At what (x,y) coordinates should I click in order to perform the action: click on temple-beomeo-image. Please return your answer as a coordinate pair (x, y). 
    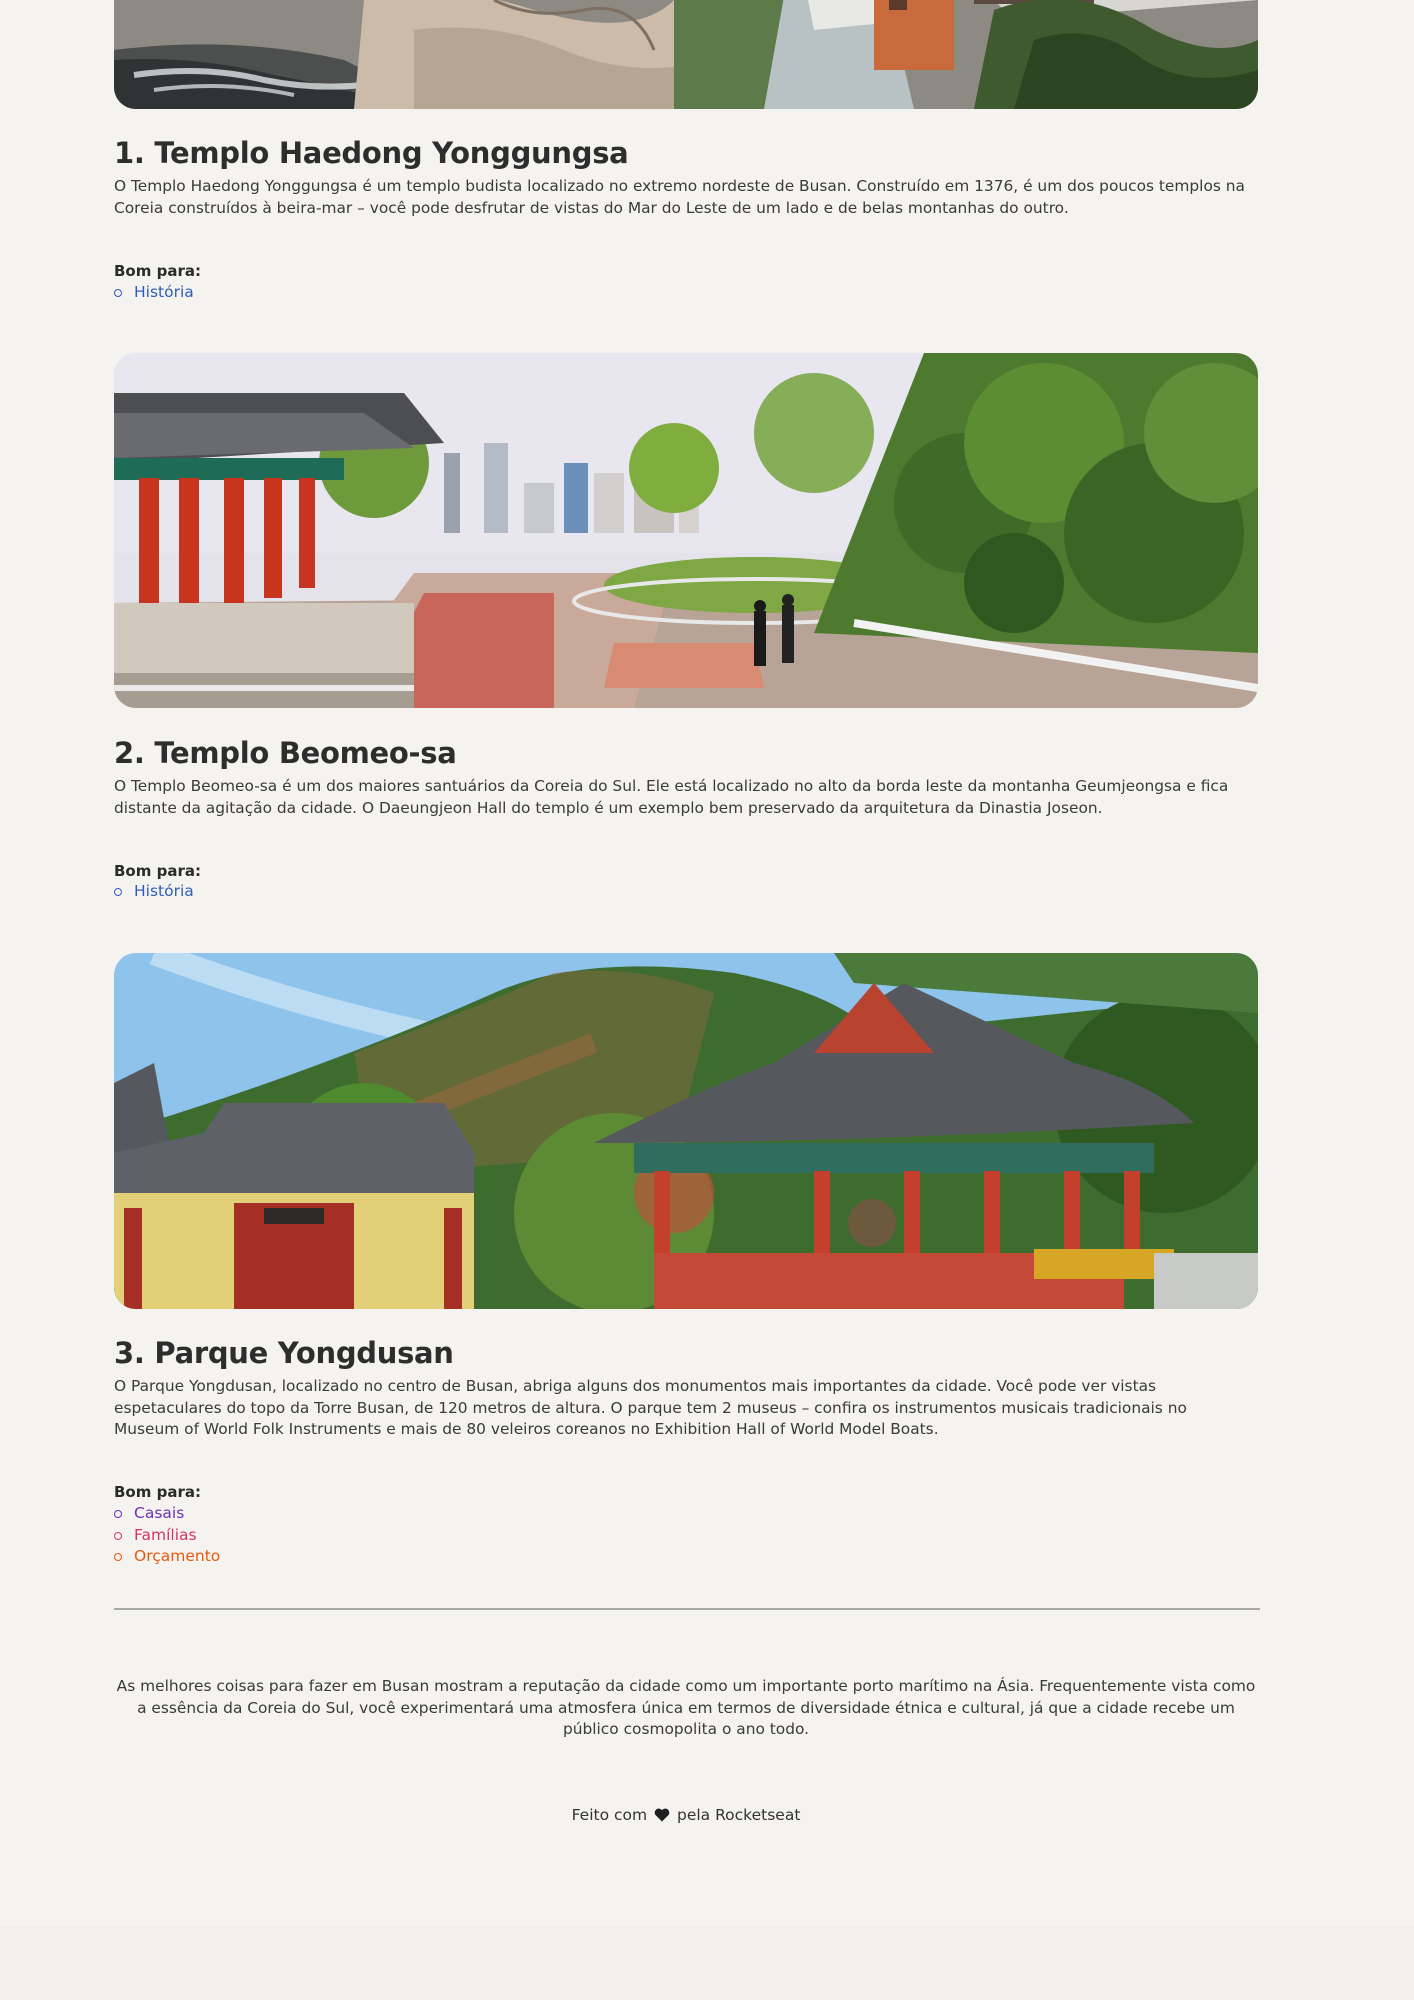
    Looking at the image, I should click on (686, 530).